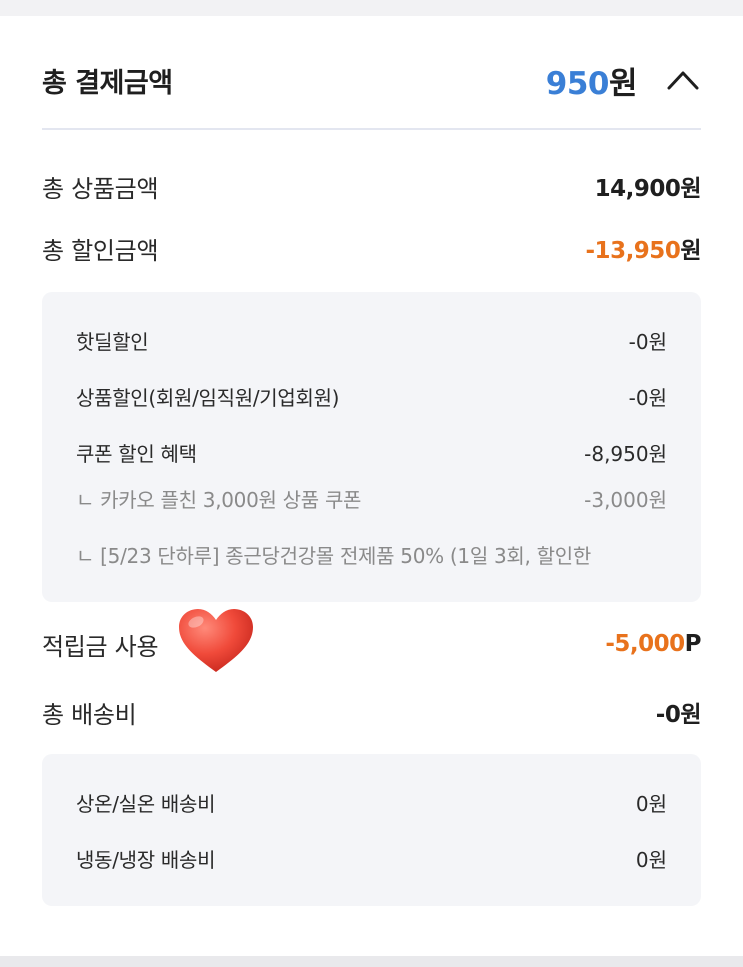 This screenshot has height=967, width=743. What do you see at coordinates (371, 802) in the screenshot?
I see `shipping-detail-row: 상온/실온 배송비 0원` at bounding box center [371, 802].